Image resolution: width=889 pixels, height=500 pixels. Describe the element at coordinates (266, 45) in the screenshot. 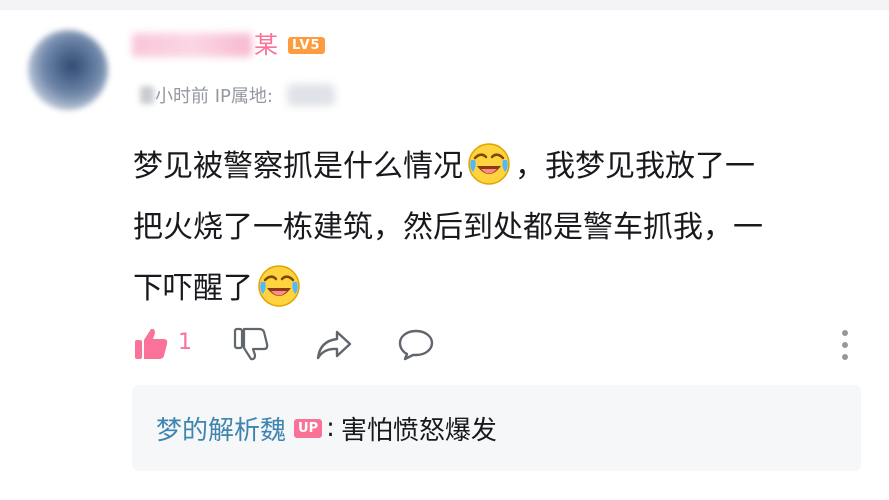

I see `username-suffix: 某` at that location.